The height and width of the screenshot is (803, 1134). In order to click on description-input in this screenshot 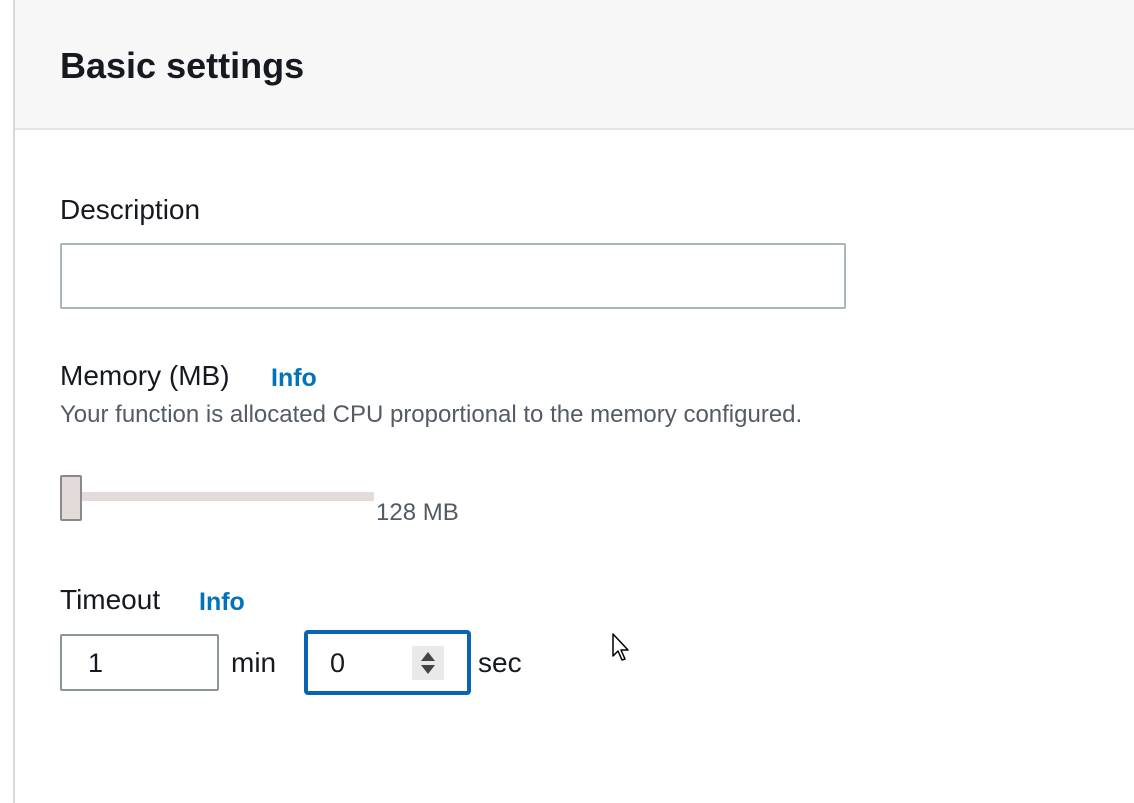, I will do `click(453, 276)`.